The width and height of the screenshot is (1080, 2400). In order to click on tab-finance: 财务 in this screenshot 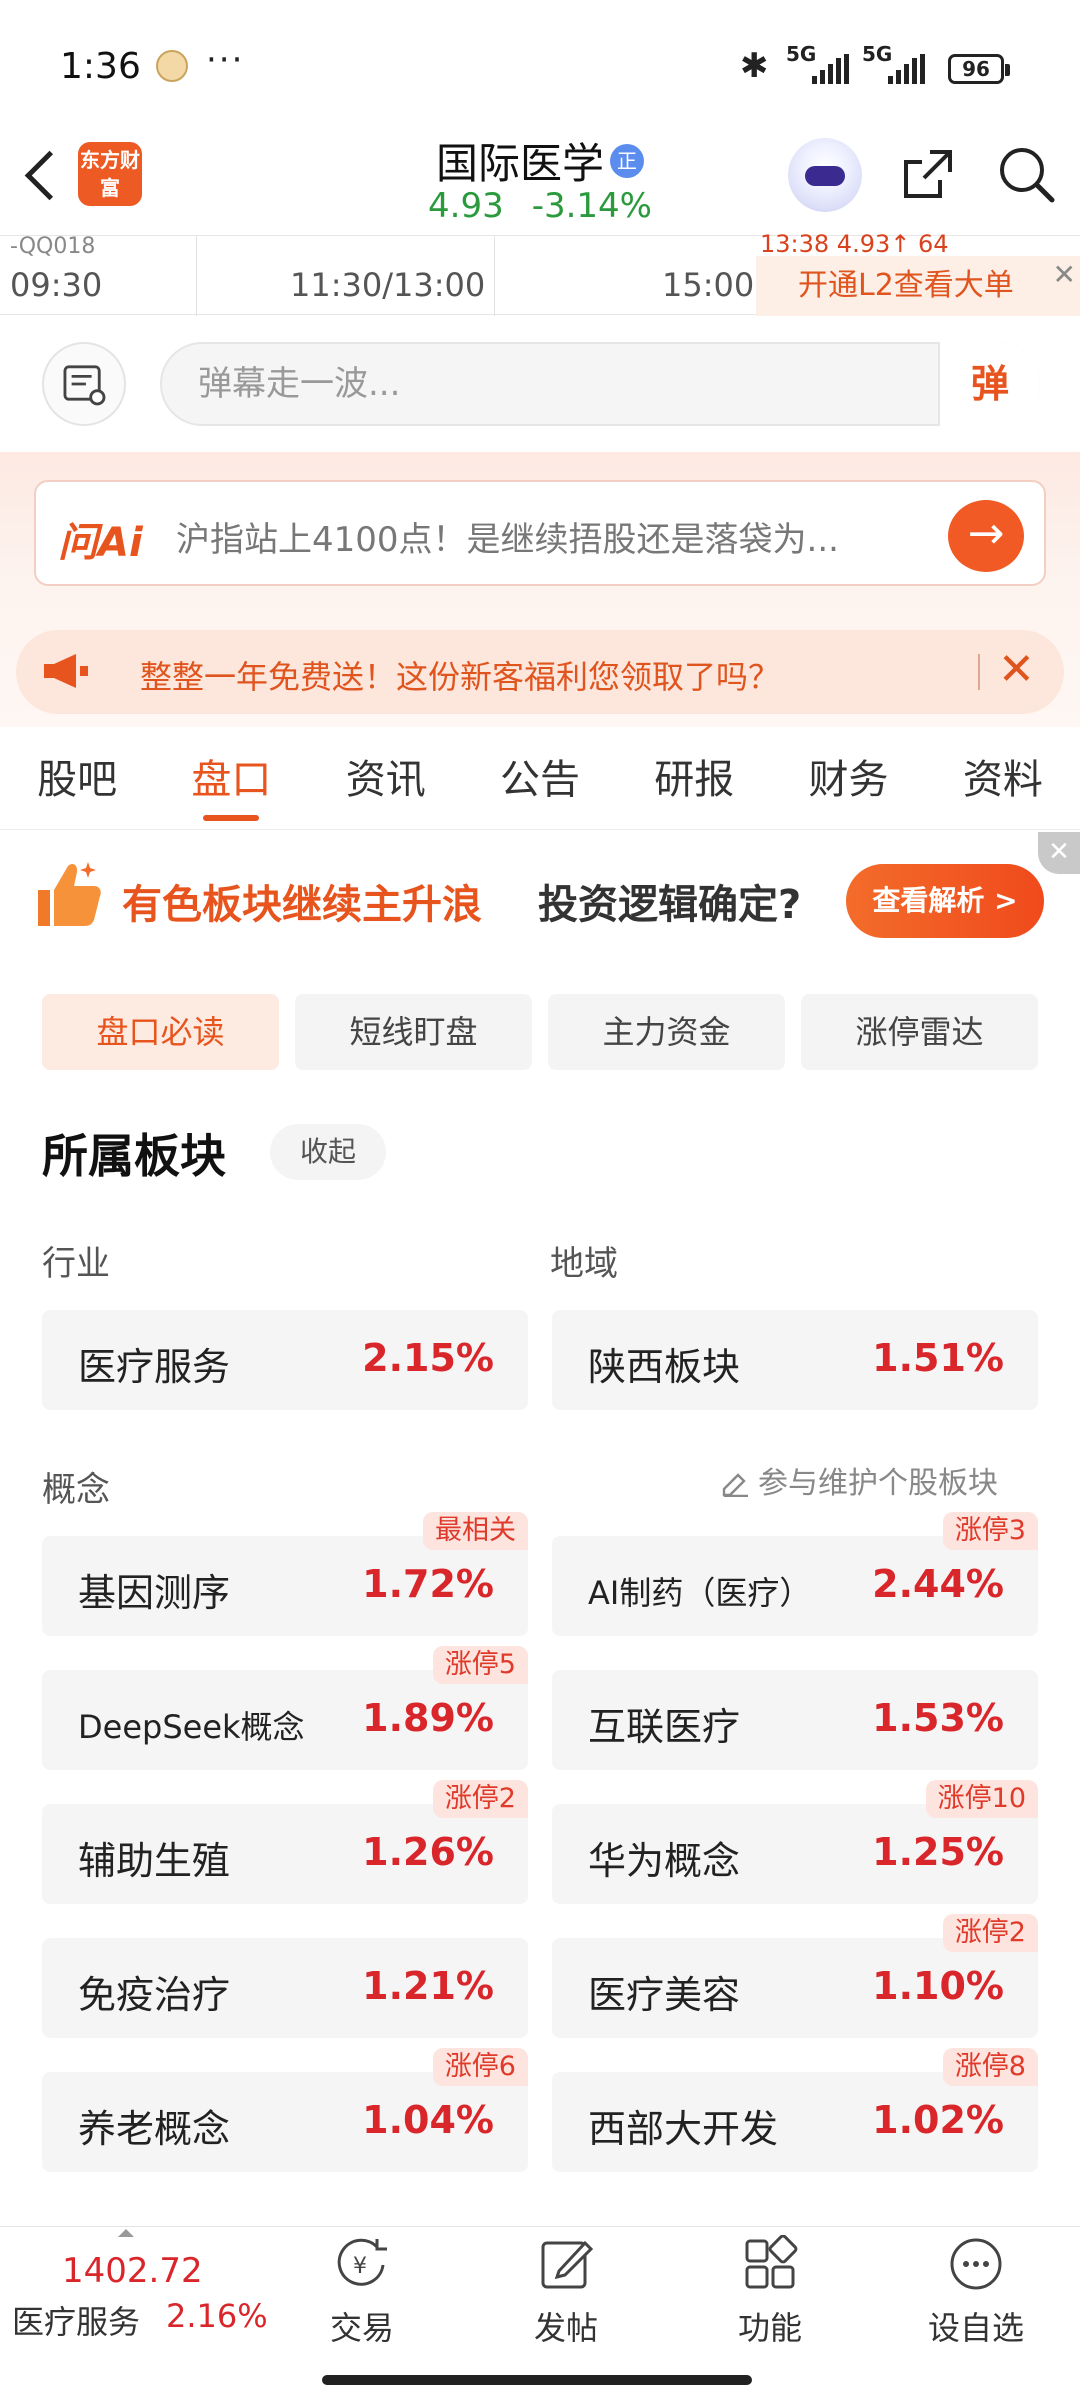, I will do `click(848, 779)`.